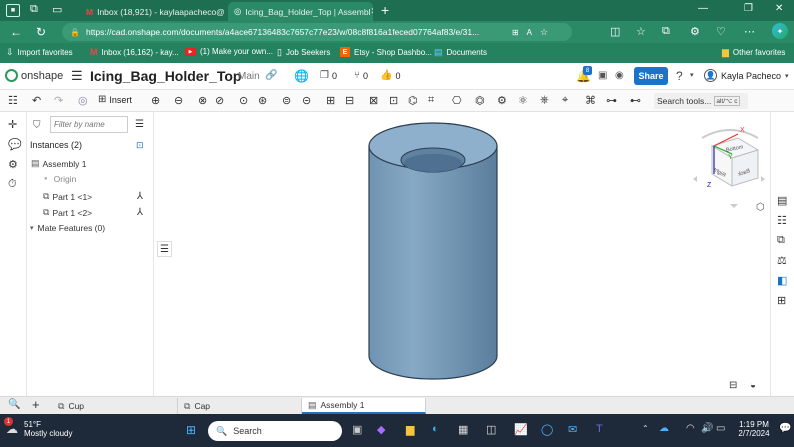 The image size is (794, 447). Describe the element at coordinates (491, 429) in the screenshot. I see `app-icon: ◫` at that location.